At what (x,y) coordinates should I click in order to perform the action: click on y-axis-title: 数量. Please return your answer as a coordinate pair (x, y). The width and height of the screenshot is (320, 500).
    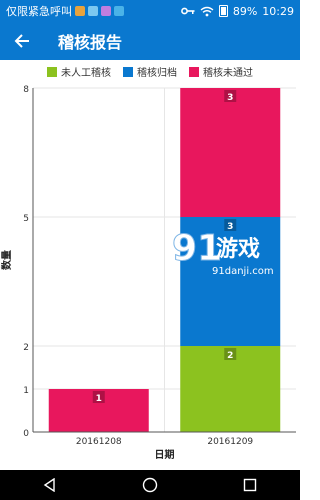
    Looking at the image, I should click on (6, 260).